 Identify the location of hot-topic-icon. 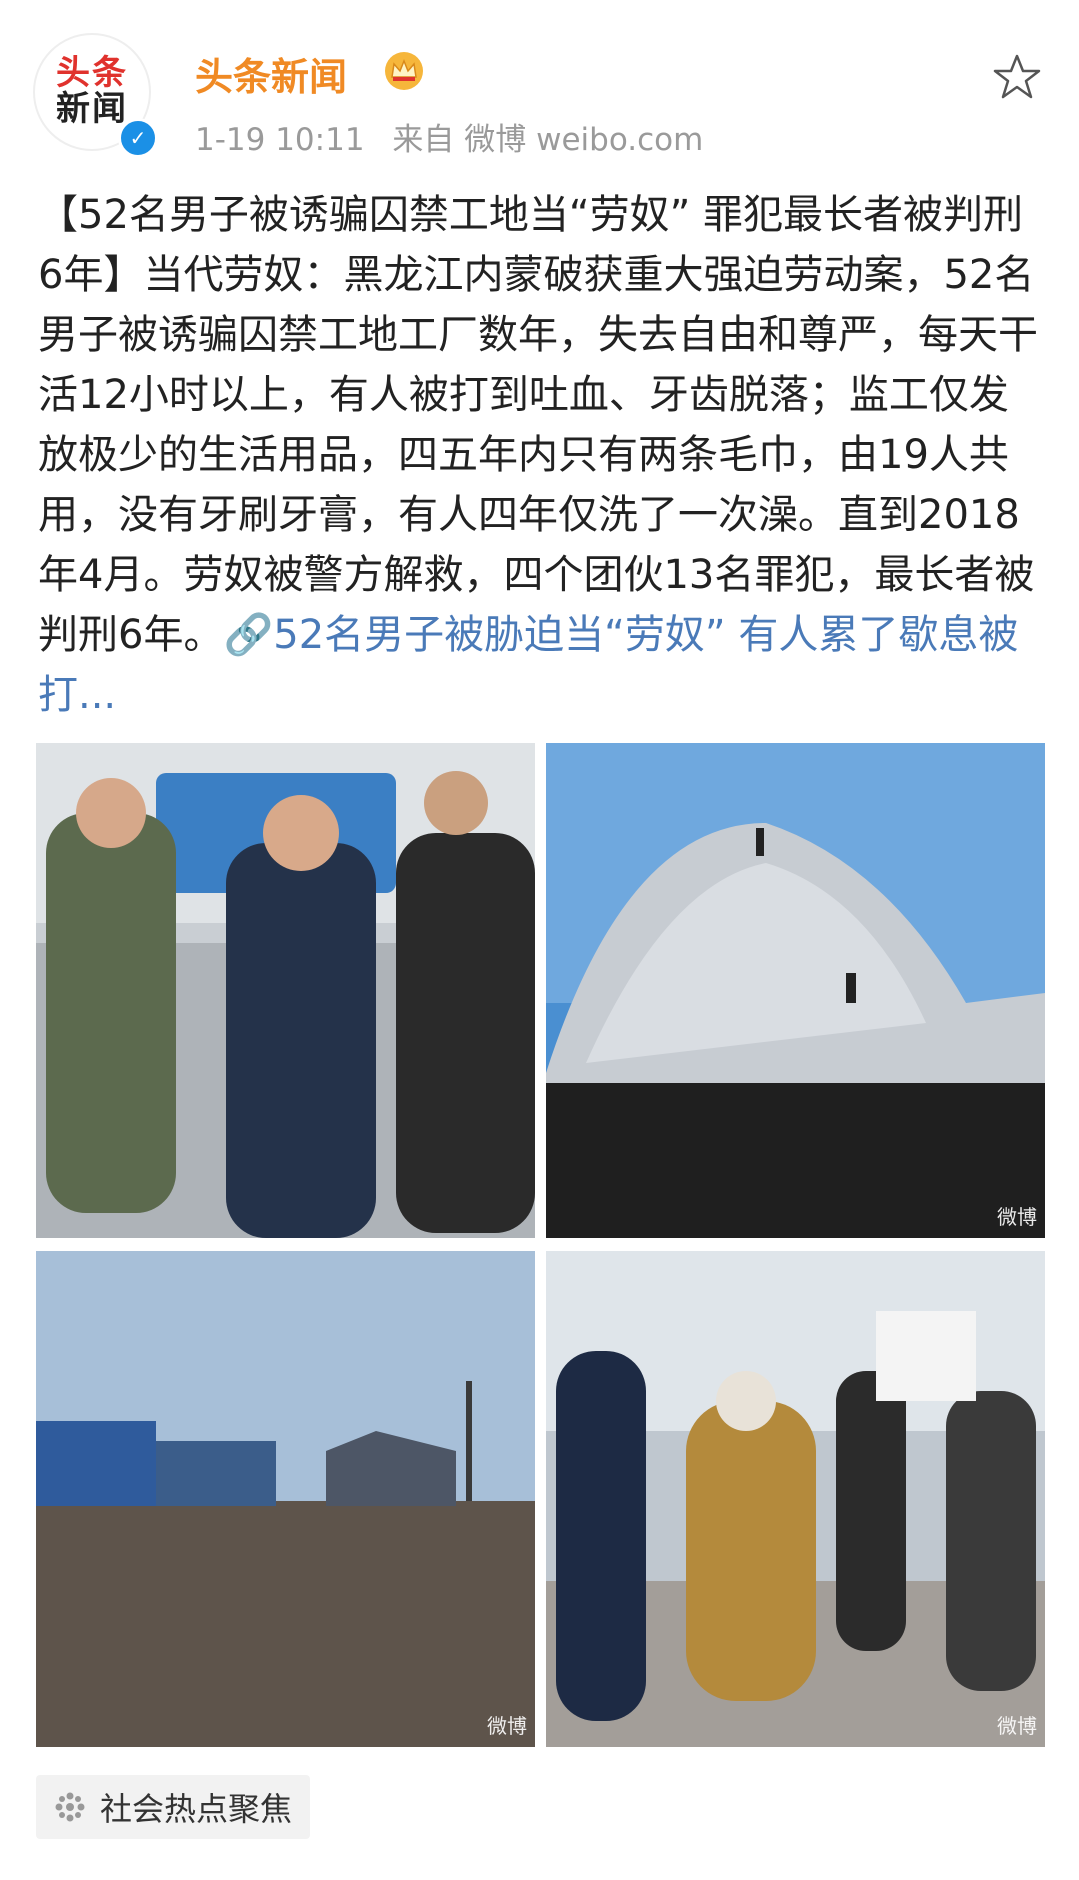
(70, 1807).